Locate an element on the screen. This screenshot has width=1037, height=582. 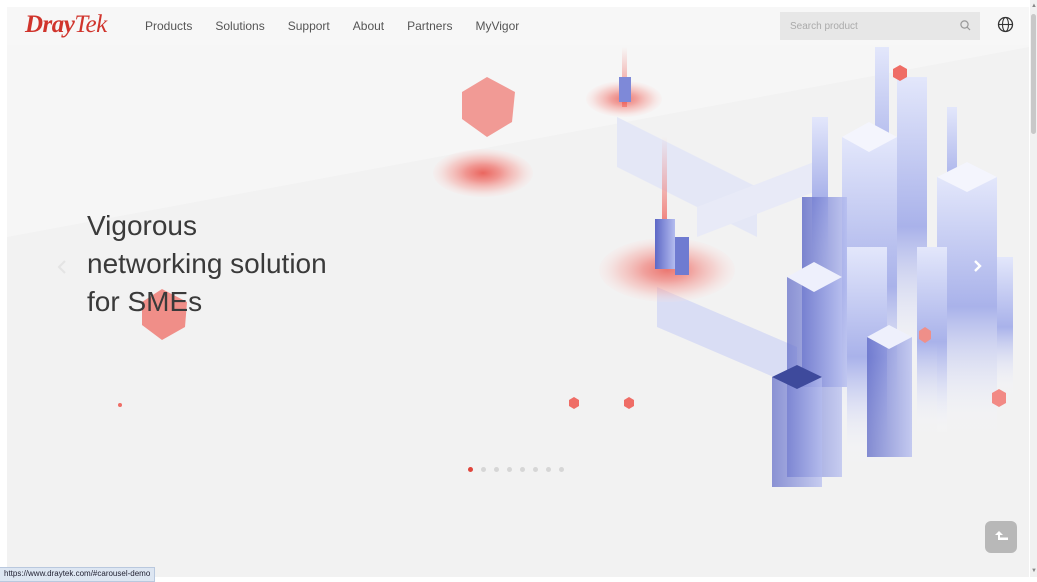
logo-text-tek: Tek is located at coordinates (90, 24).